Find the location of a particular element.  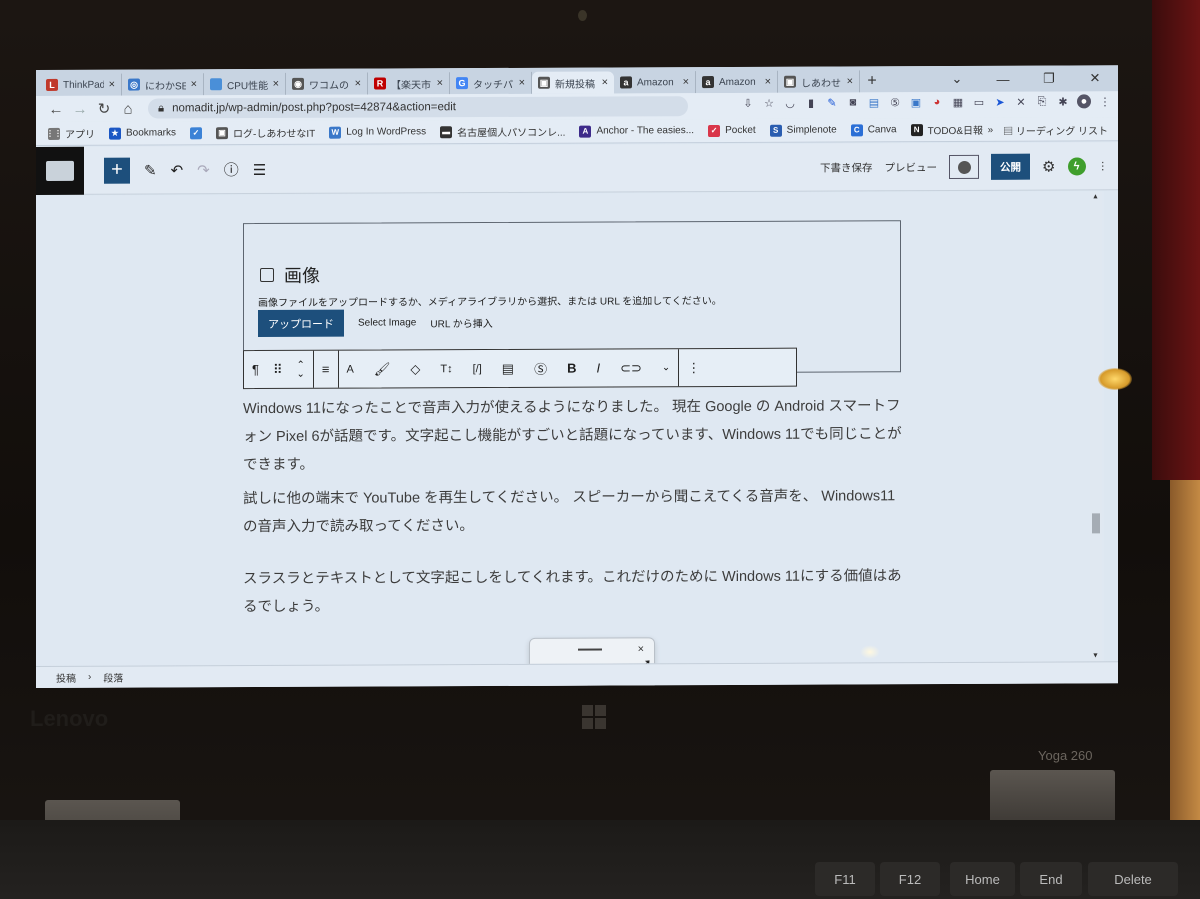

align-icon: ≡ is located at coordinates (326, 369).